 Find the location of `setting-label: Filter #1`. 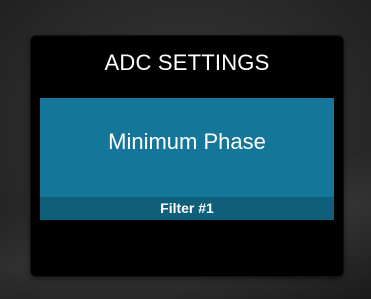

setting-label: Filter #1 is located at coordinates (187, 208).